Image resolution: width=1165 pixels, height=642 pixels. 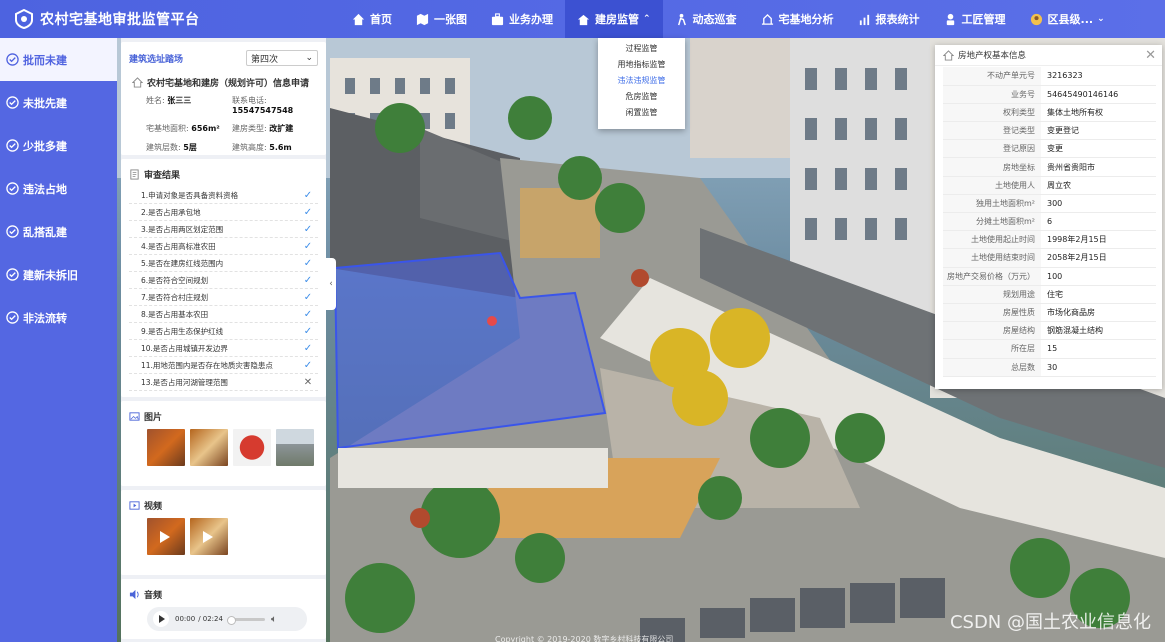 What do you see at coordinates (1049, 113) in the screenshot?
I see `property-row: 权利类型 集体土地所有权` at bounding box center [1049, 113].